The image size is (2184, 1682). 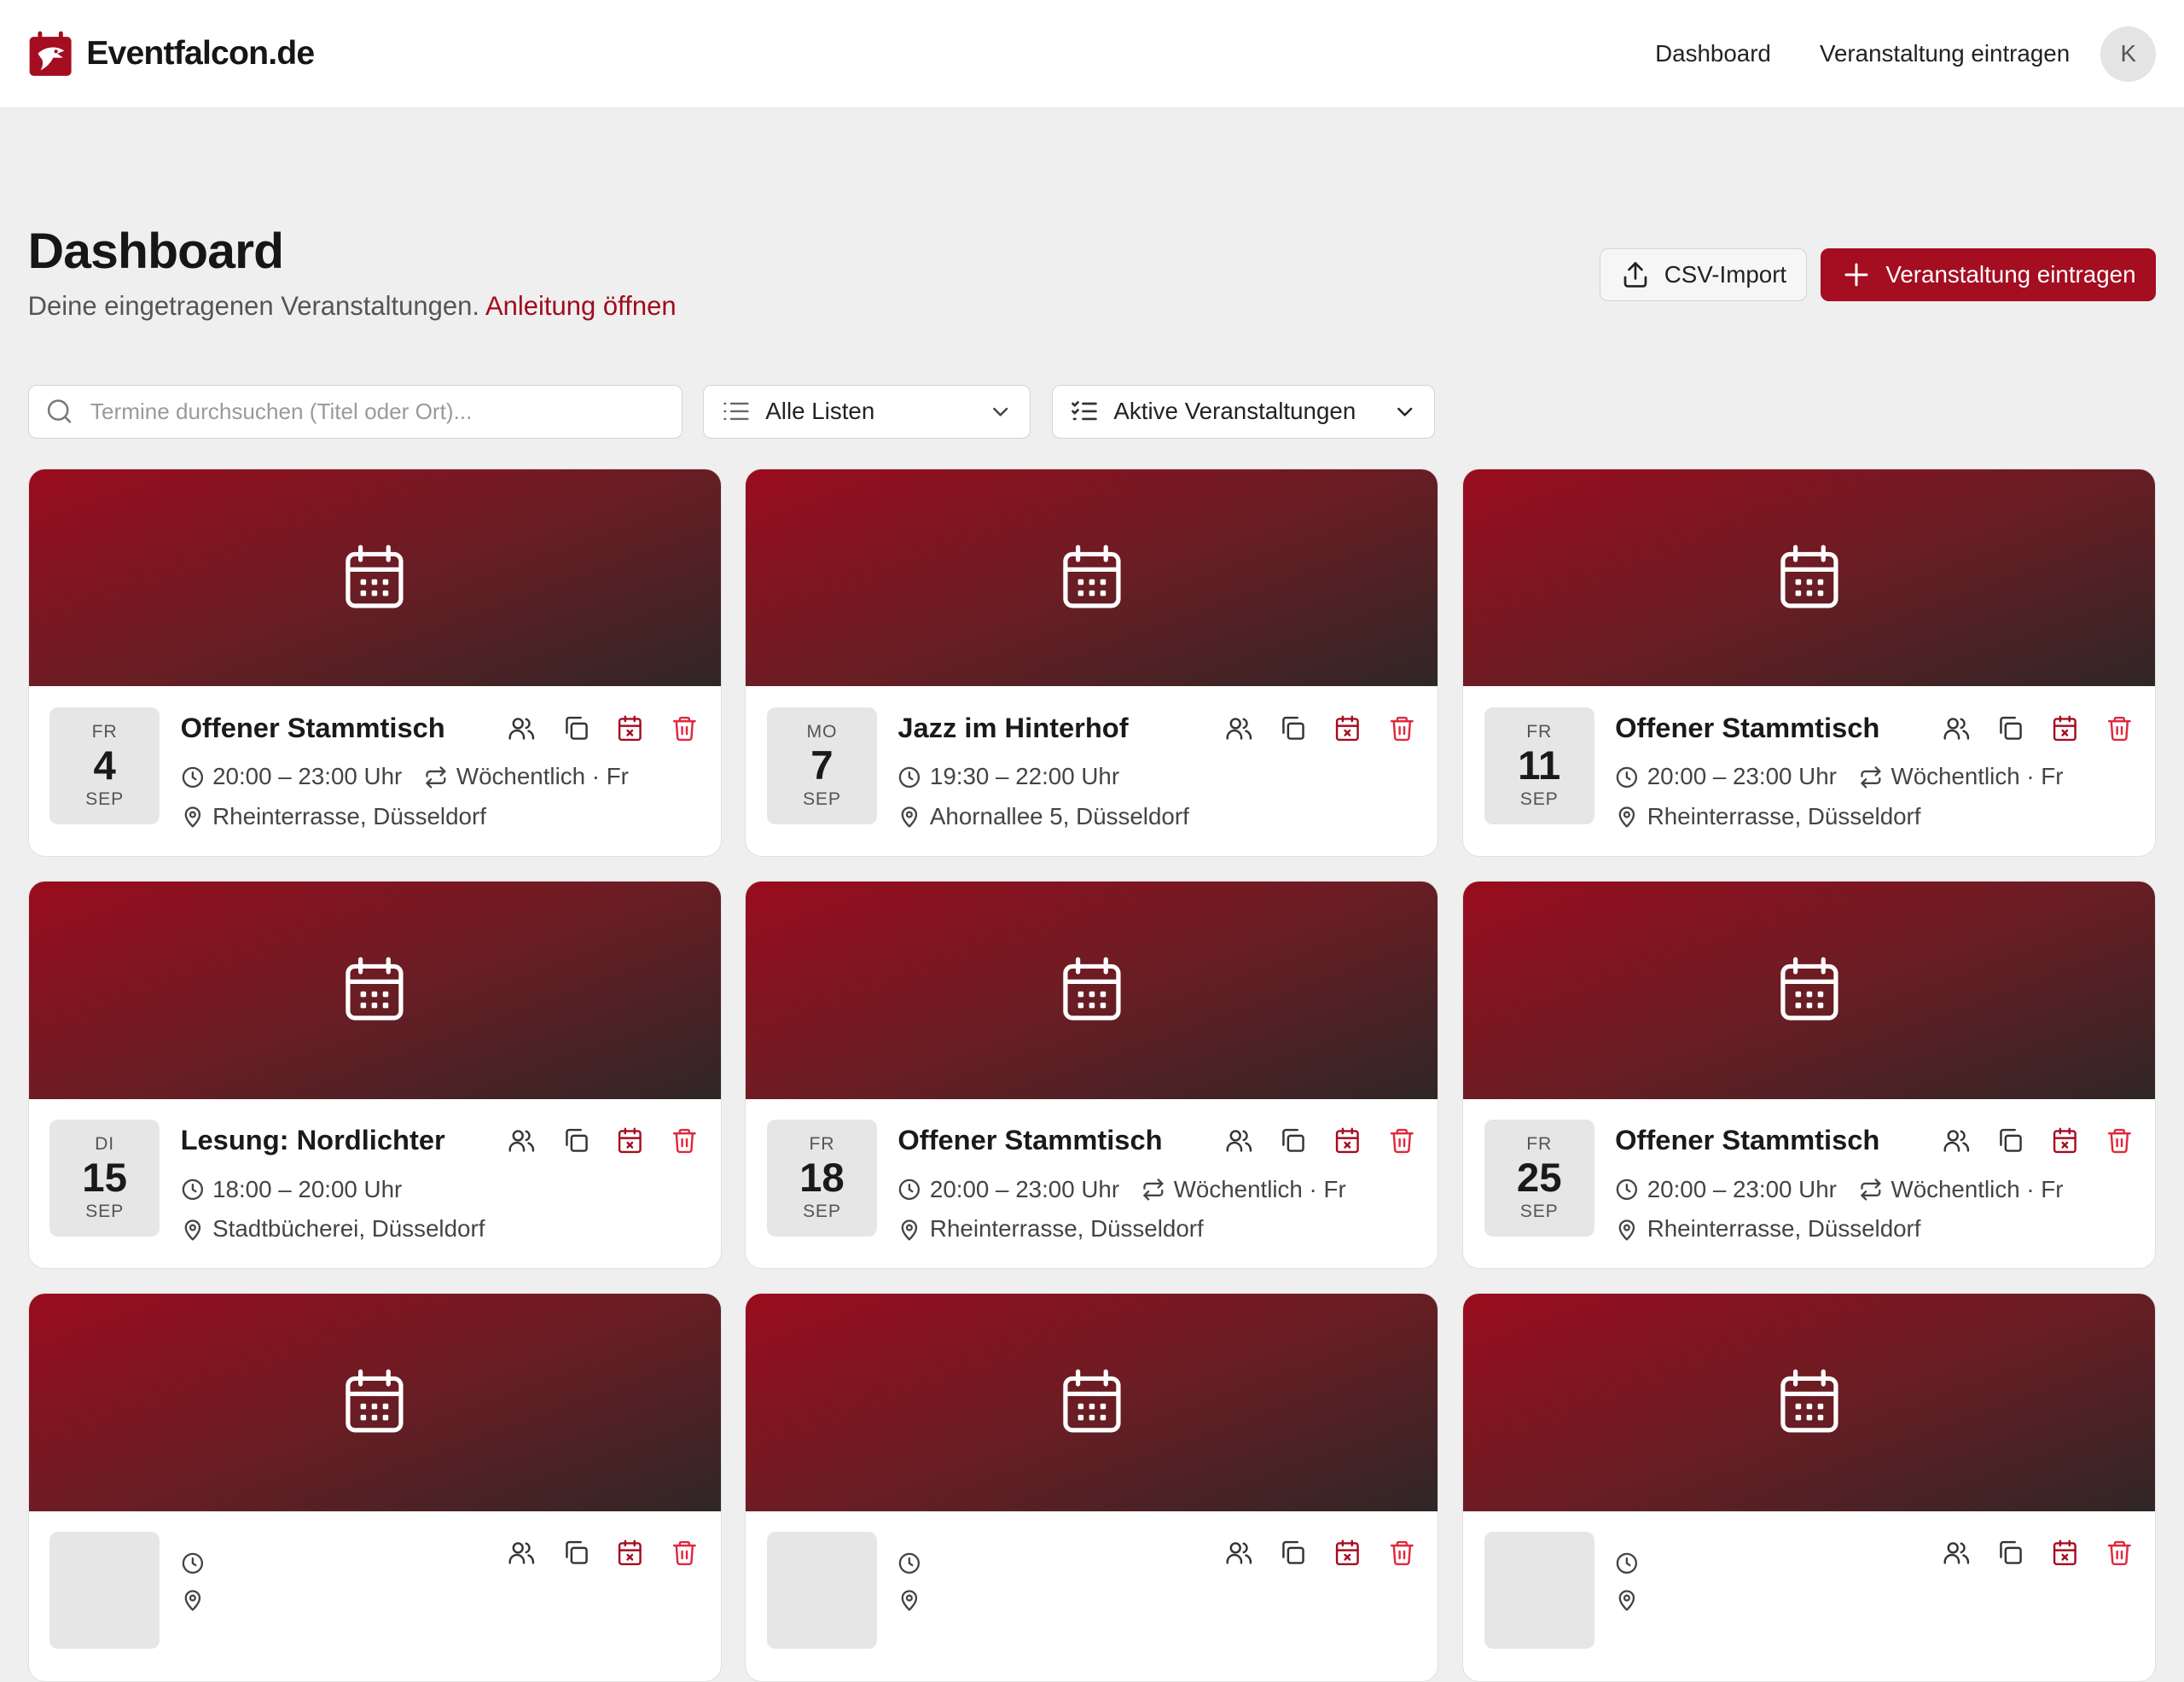 I want to click on trash-icon, so click(x=684, y=1553).